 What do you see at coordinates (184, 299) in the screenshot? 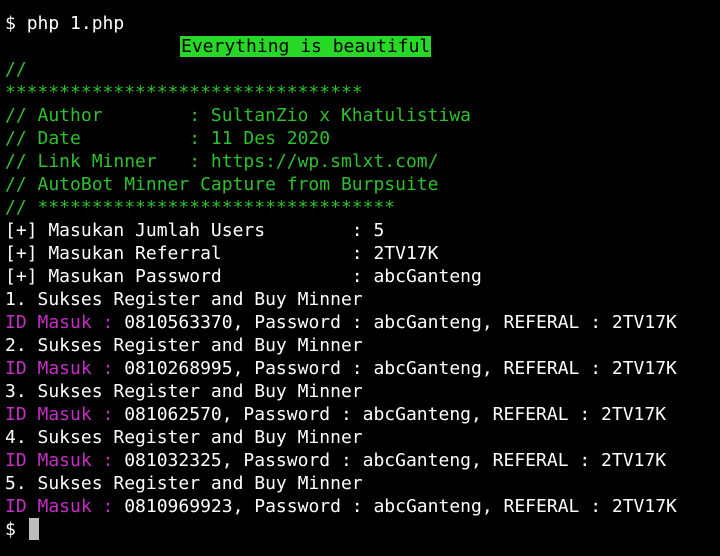
I see `result-status: 1. Sukses Register and Buy Minner` at bounding box center [184, 299].